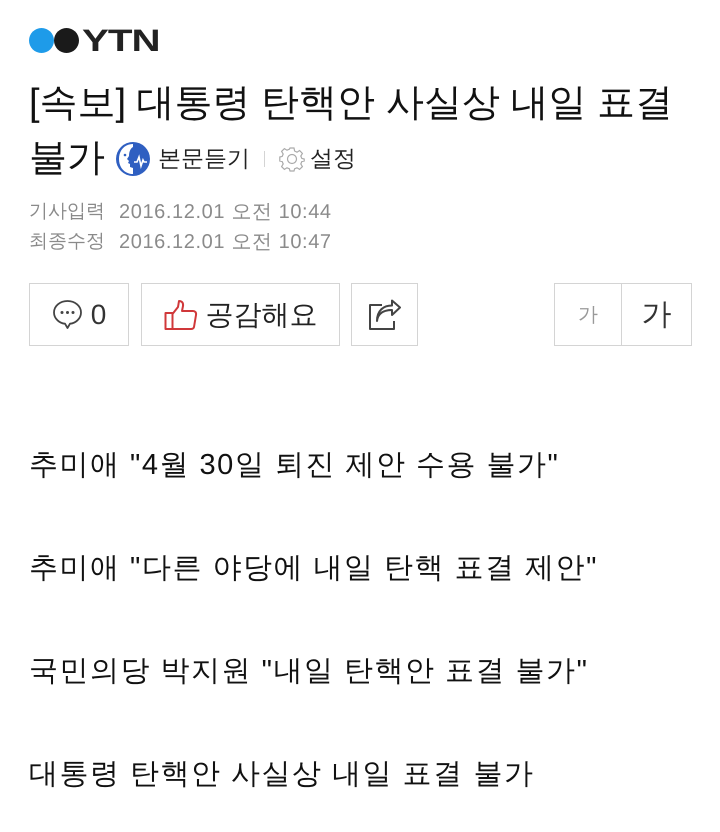  I want to click on news-headline-link: 추미애 "4월 30일 퇴진 제안 수용 불가", so click(294, 465).